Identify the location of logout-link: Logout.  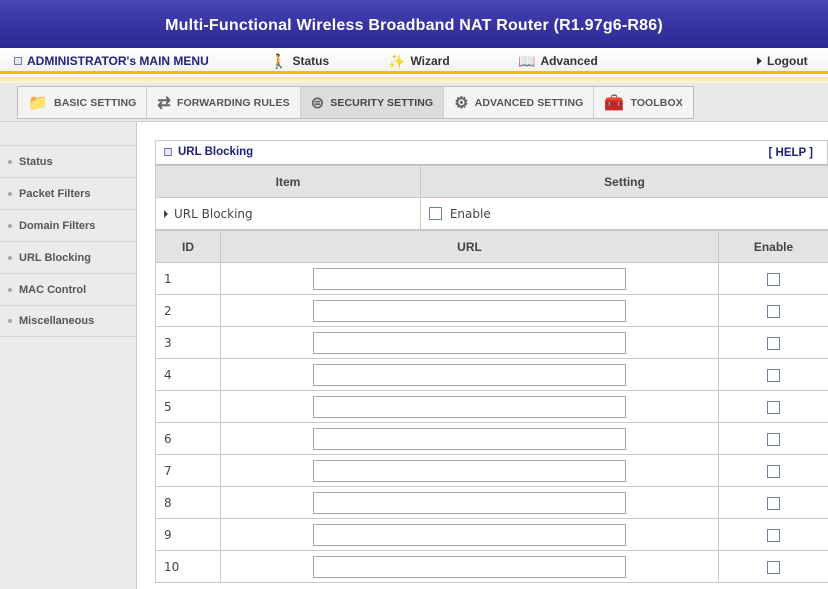
(782, 61).